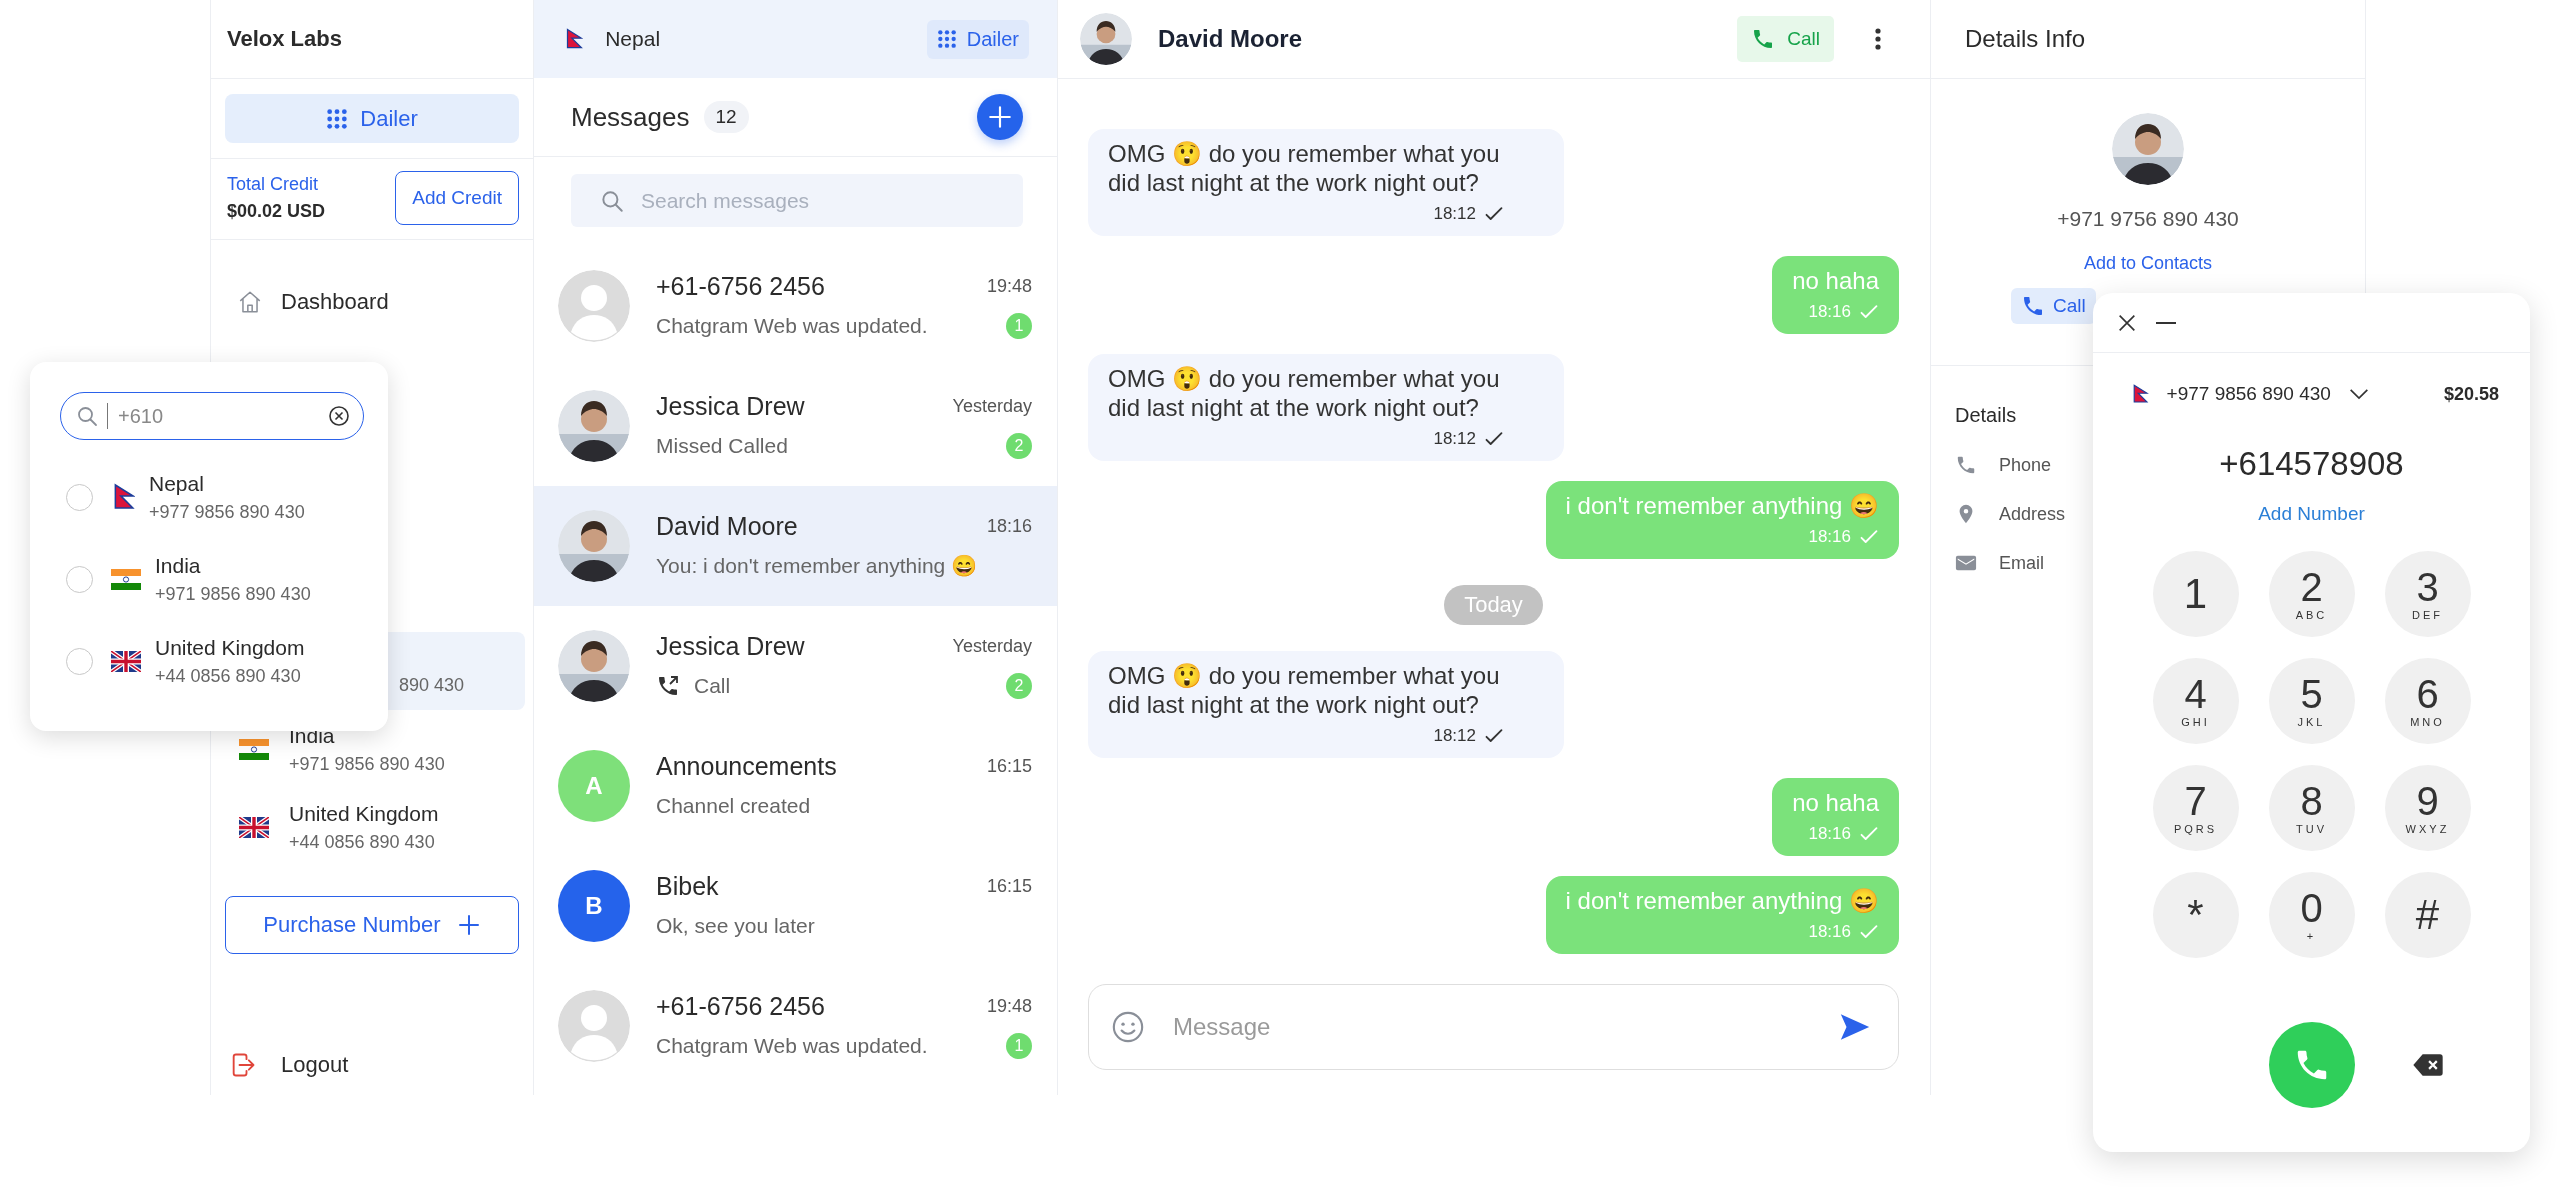 The image size is (2560, 1188). Describe the element at coordinates (1493, 605) in the screenshot. I see `date-divider: Today` at that location.